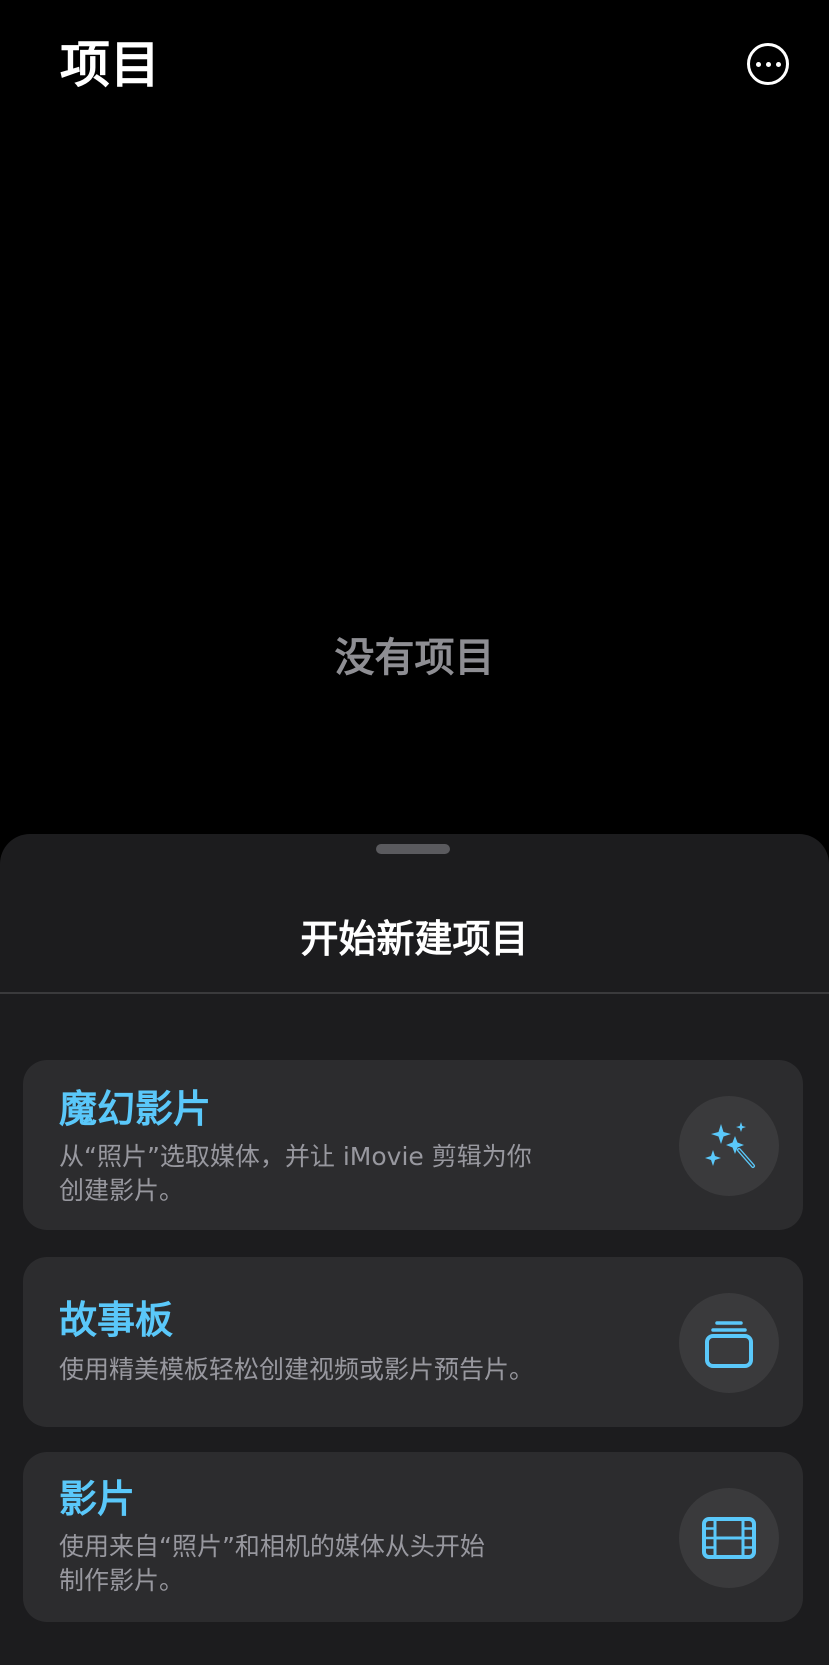 Image resolution: width=829 pixels, height=1665 pixels. I want to click on magic-wand-icon, so click(730, 1145).